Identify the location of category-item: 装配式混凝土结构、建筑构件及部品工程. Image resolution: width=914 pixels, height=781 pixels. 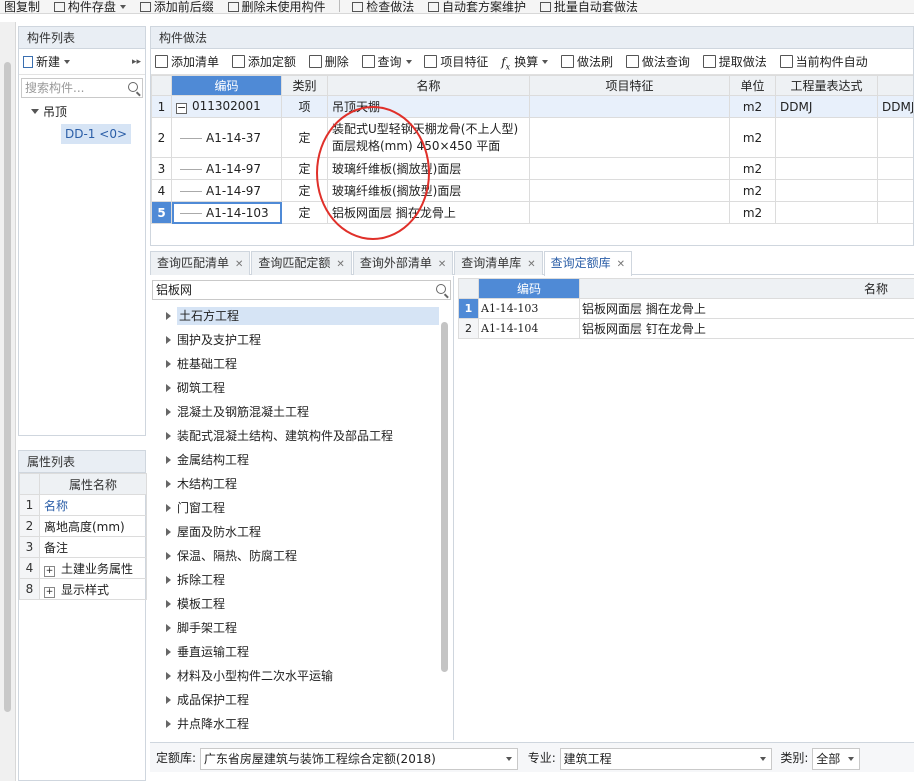
(301, 436).